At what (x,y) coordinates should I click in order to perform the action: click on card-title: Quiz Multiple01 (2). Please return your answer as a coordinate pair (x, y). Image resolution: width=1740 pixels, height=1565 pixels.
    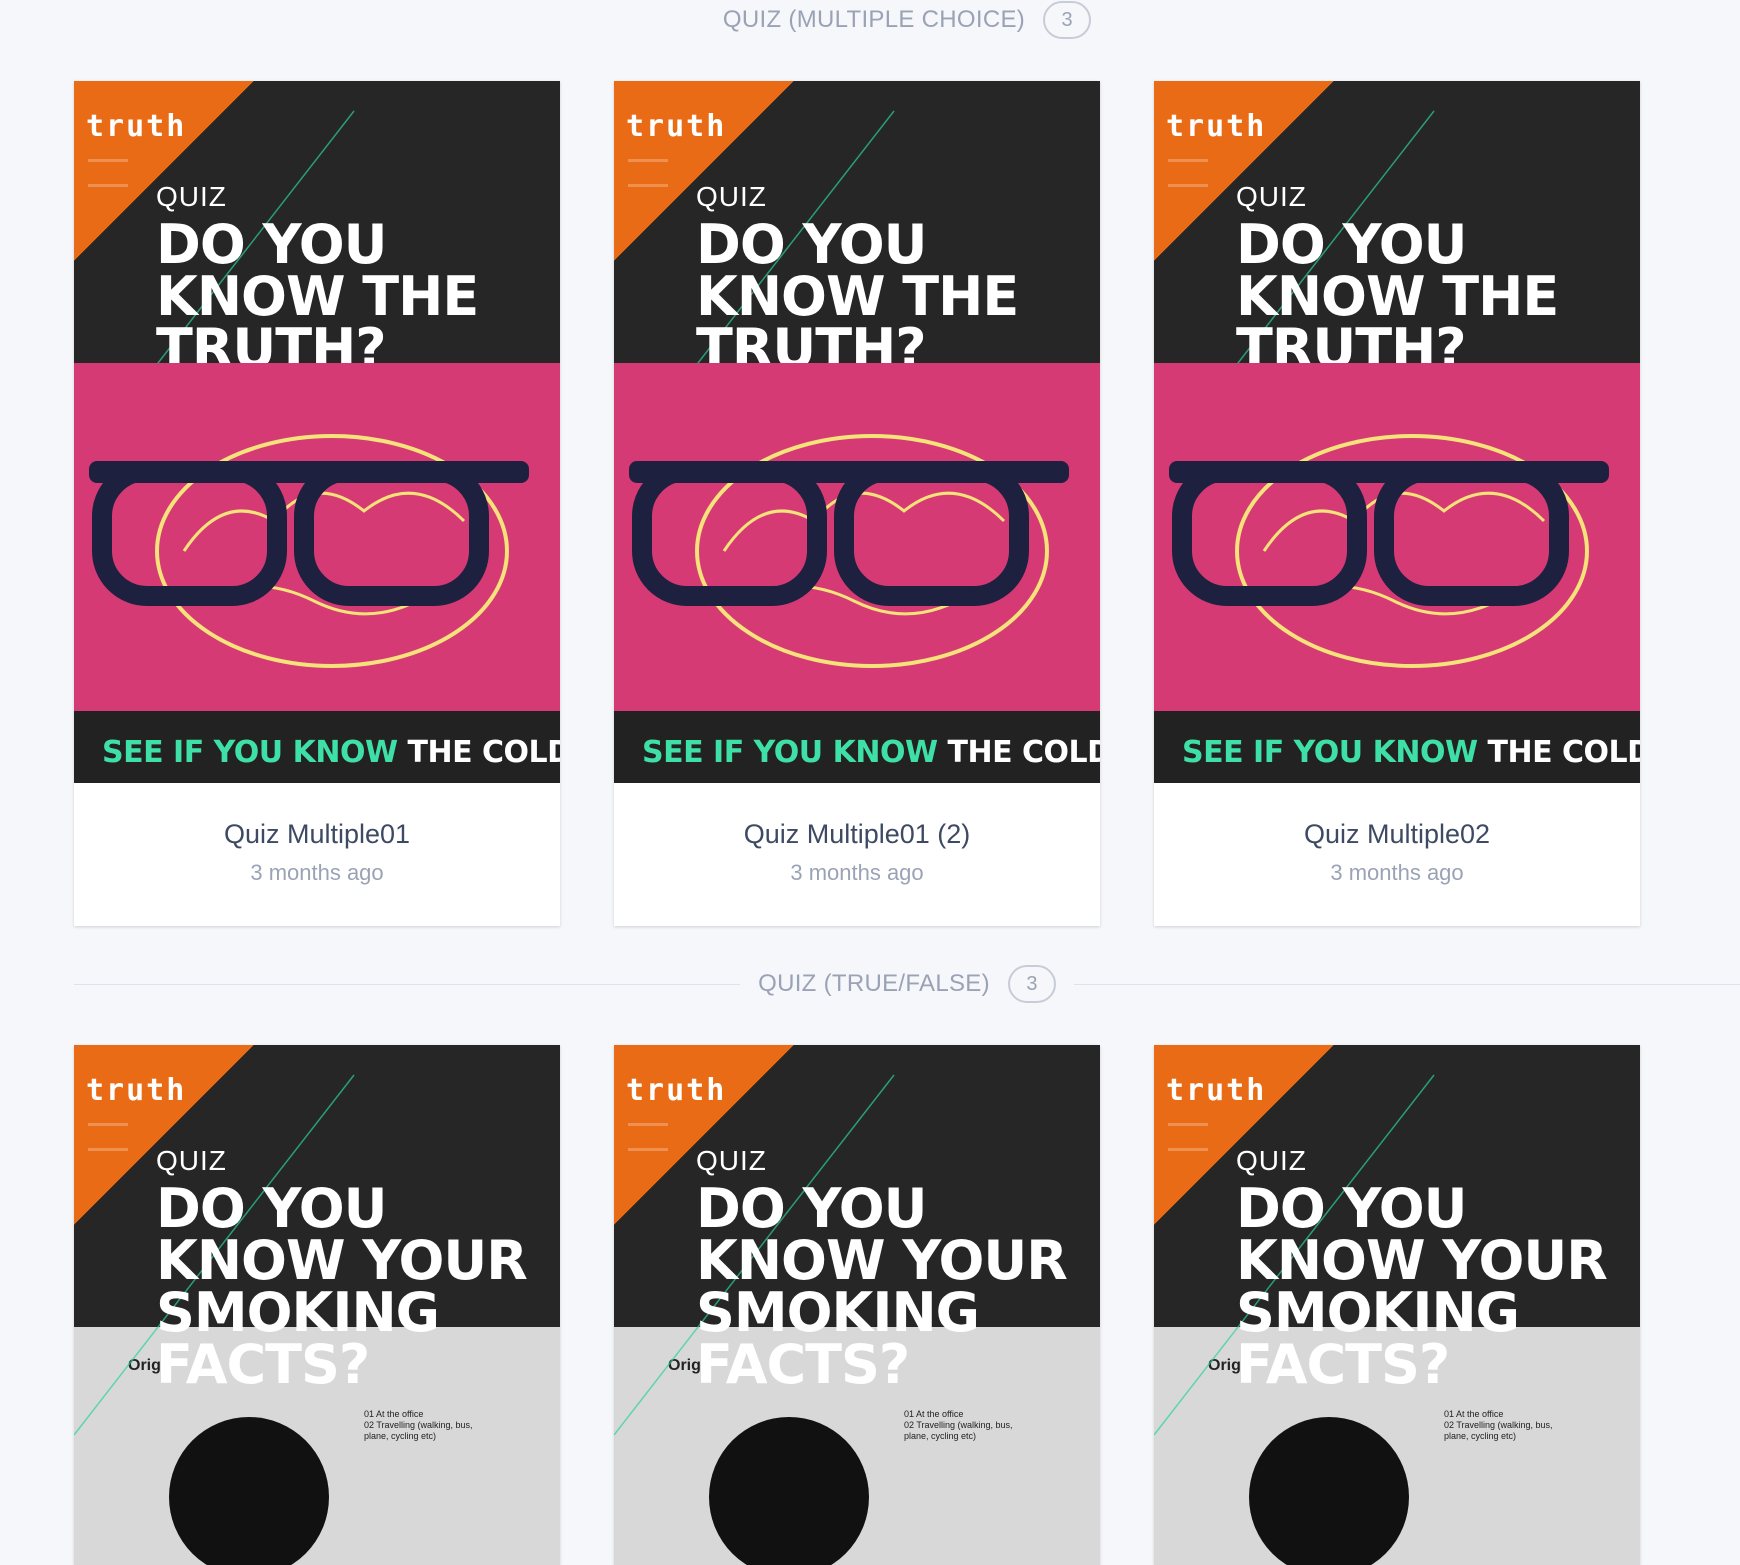
    Looking at the image, I should click on (857, 816).